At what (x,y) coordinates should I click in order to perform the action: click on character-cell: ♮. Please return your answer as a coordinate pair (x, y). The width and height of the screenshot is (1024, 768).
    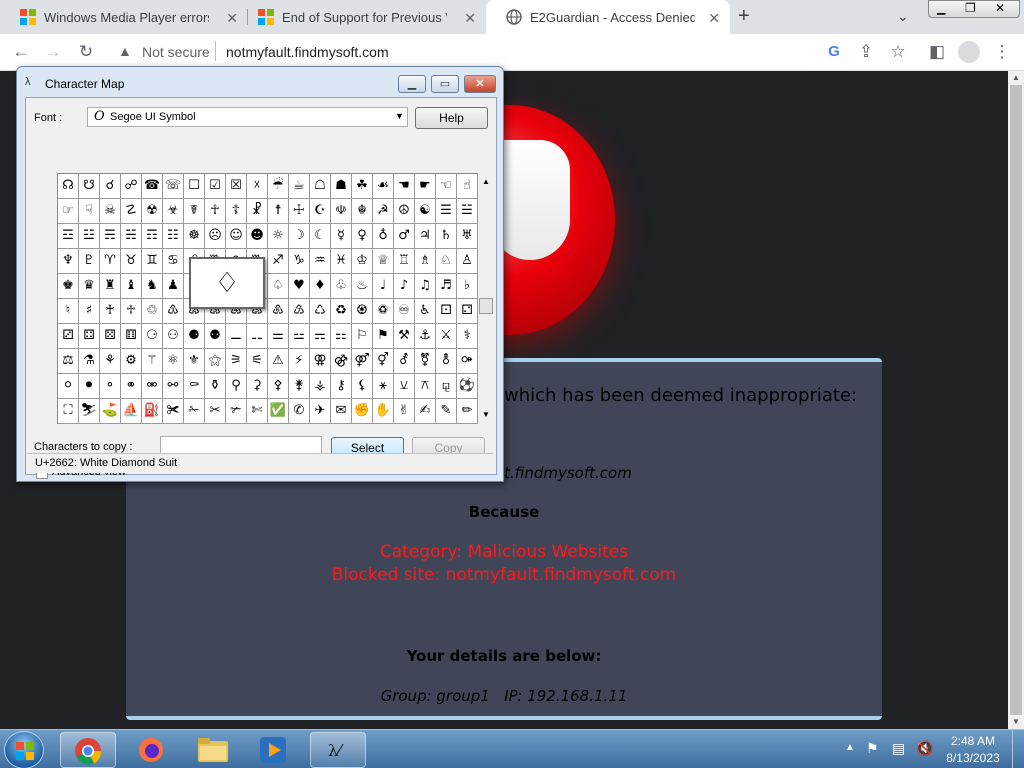
    Looking at the image, I should click on (68, 311).